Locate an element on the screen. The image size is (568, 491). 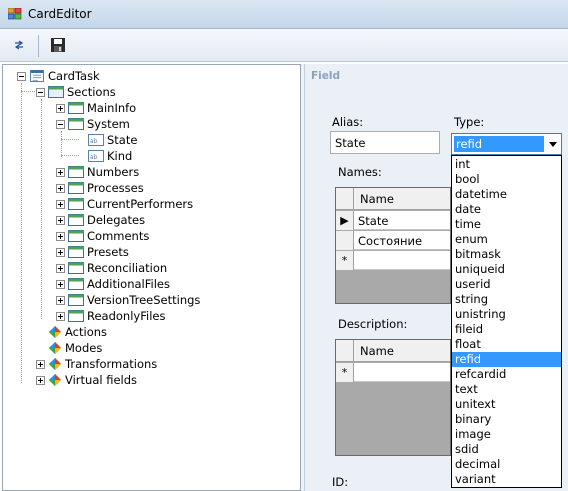
tree-node-kind: ab Kind is located at coordinates (110, 156).